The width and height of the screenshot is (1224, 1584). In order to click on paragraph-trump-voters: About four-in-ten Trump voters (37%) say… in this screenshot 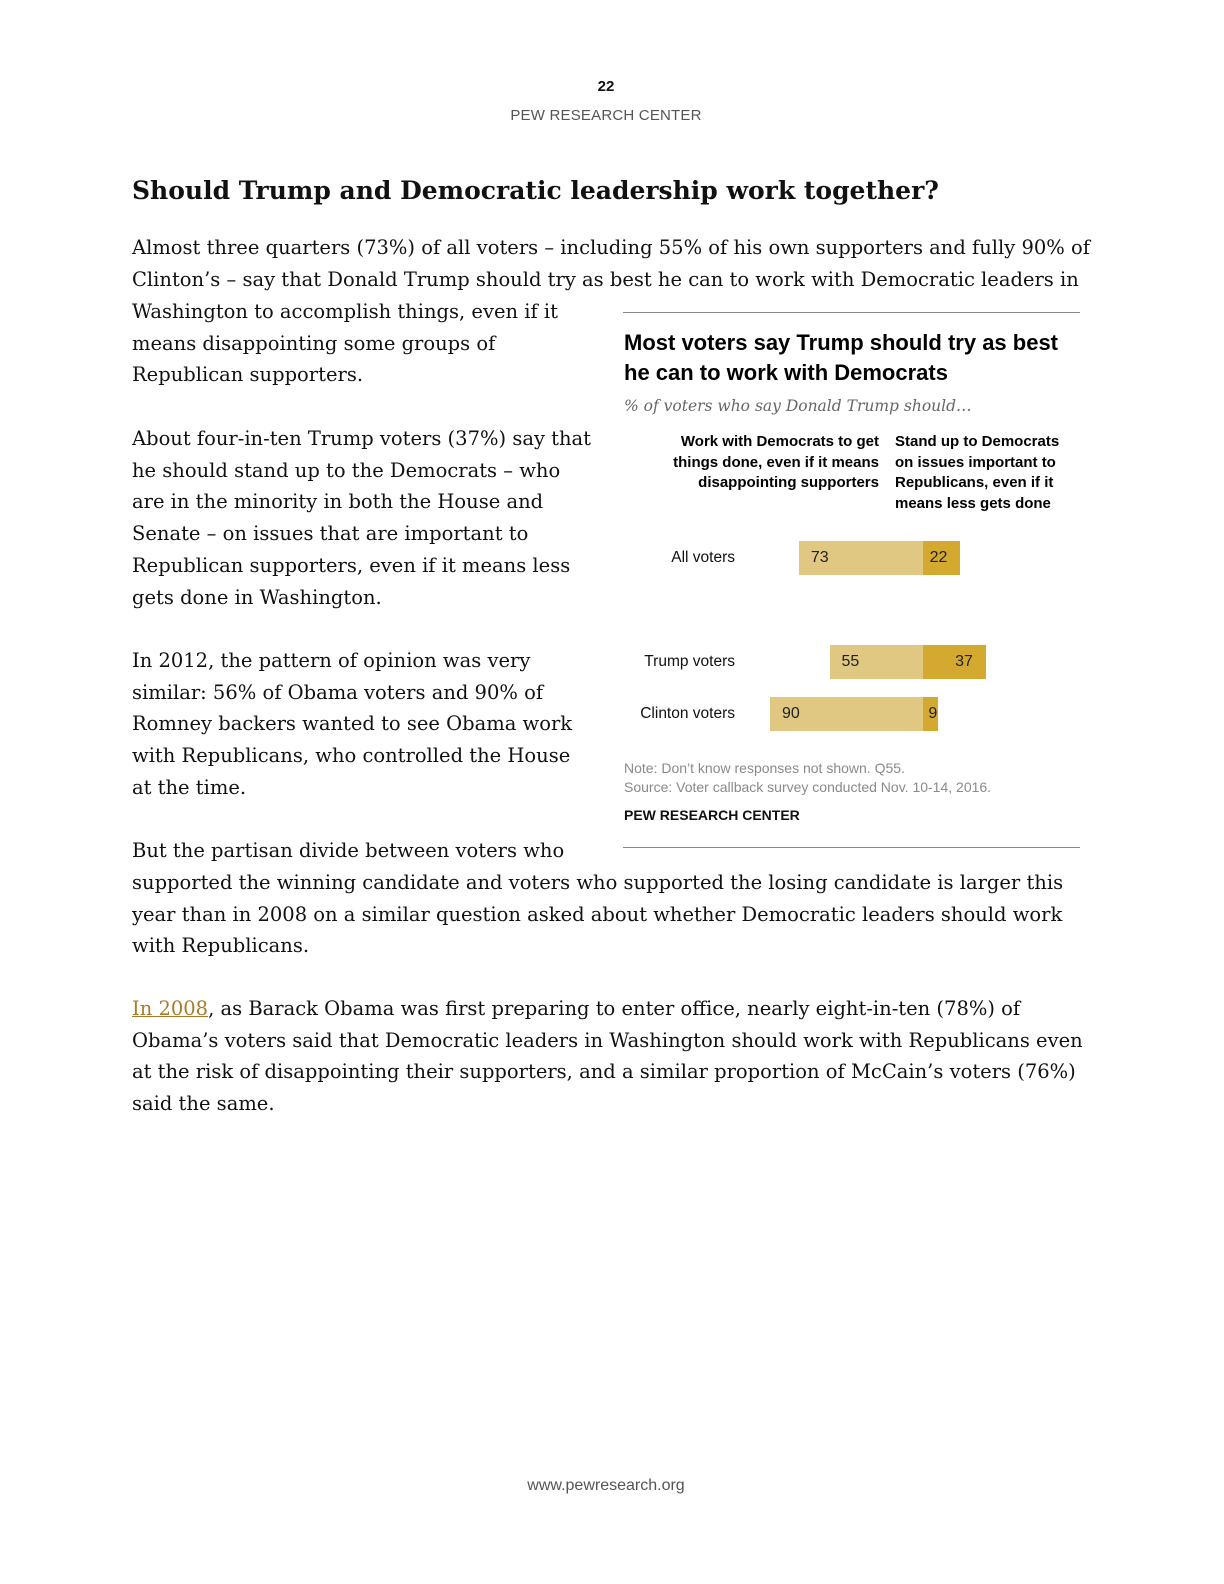, I will do `click(362, 518)`.